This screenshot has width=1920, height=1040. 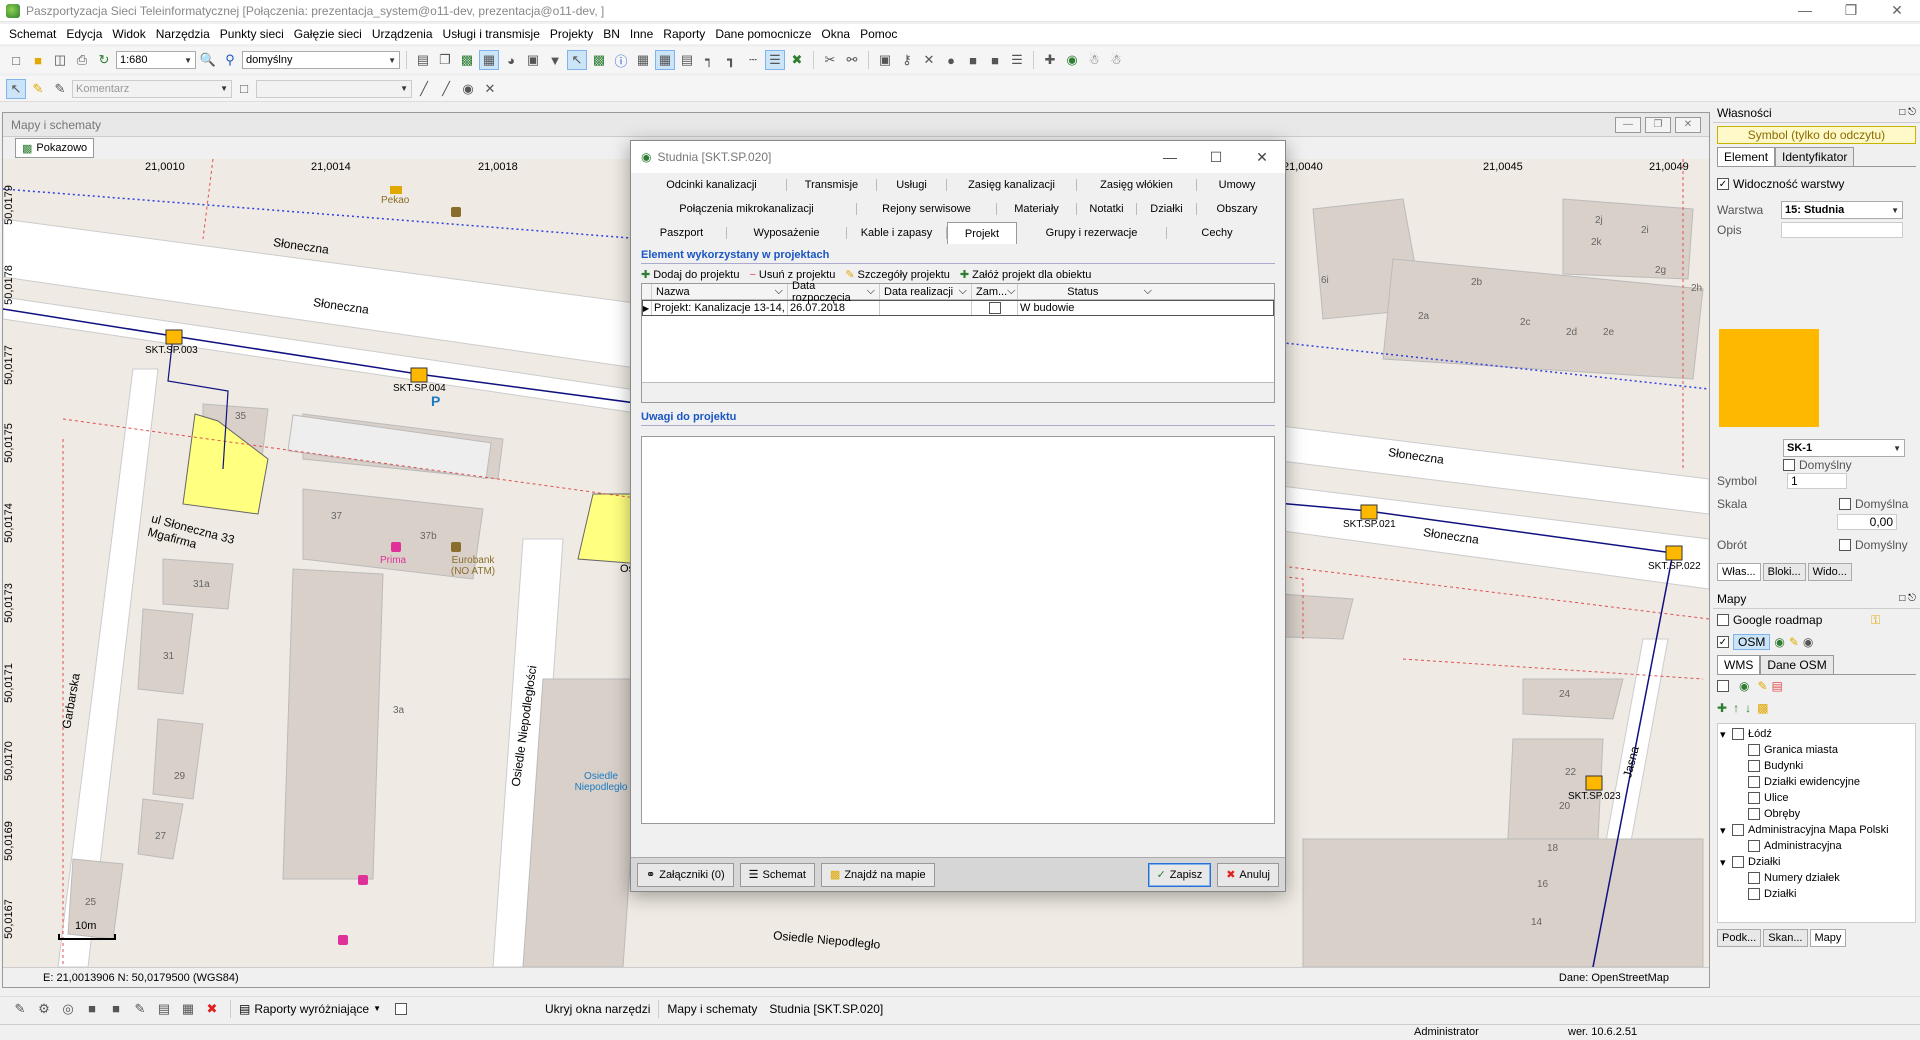 What do you see at coordinates (60, 89) in the screenshot?
I see `brush-icon: ✎` at bounding box center [60, 89].